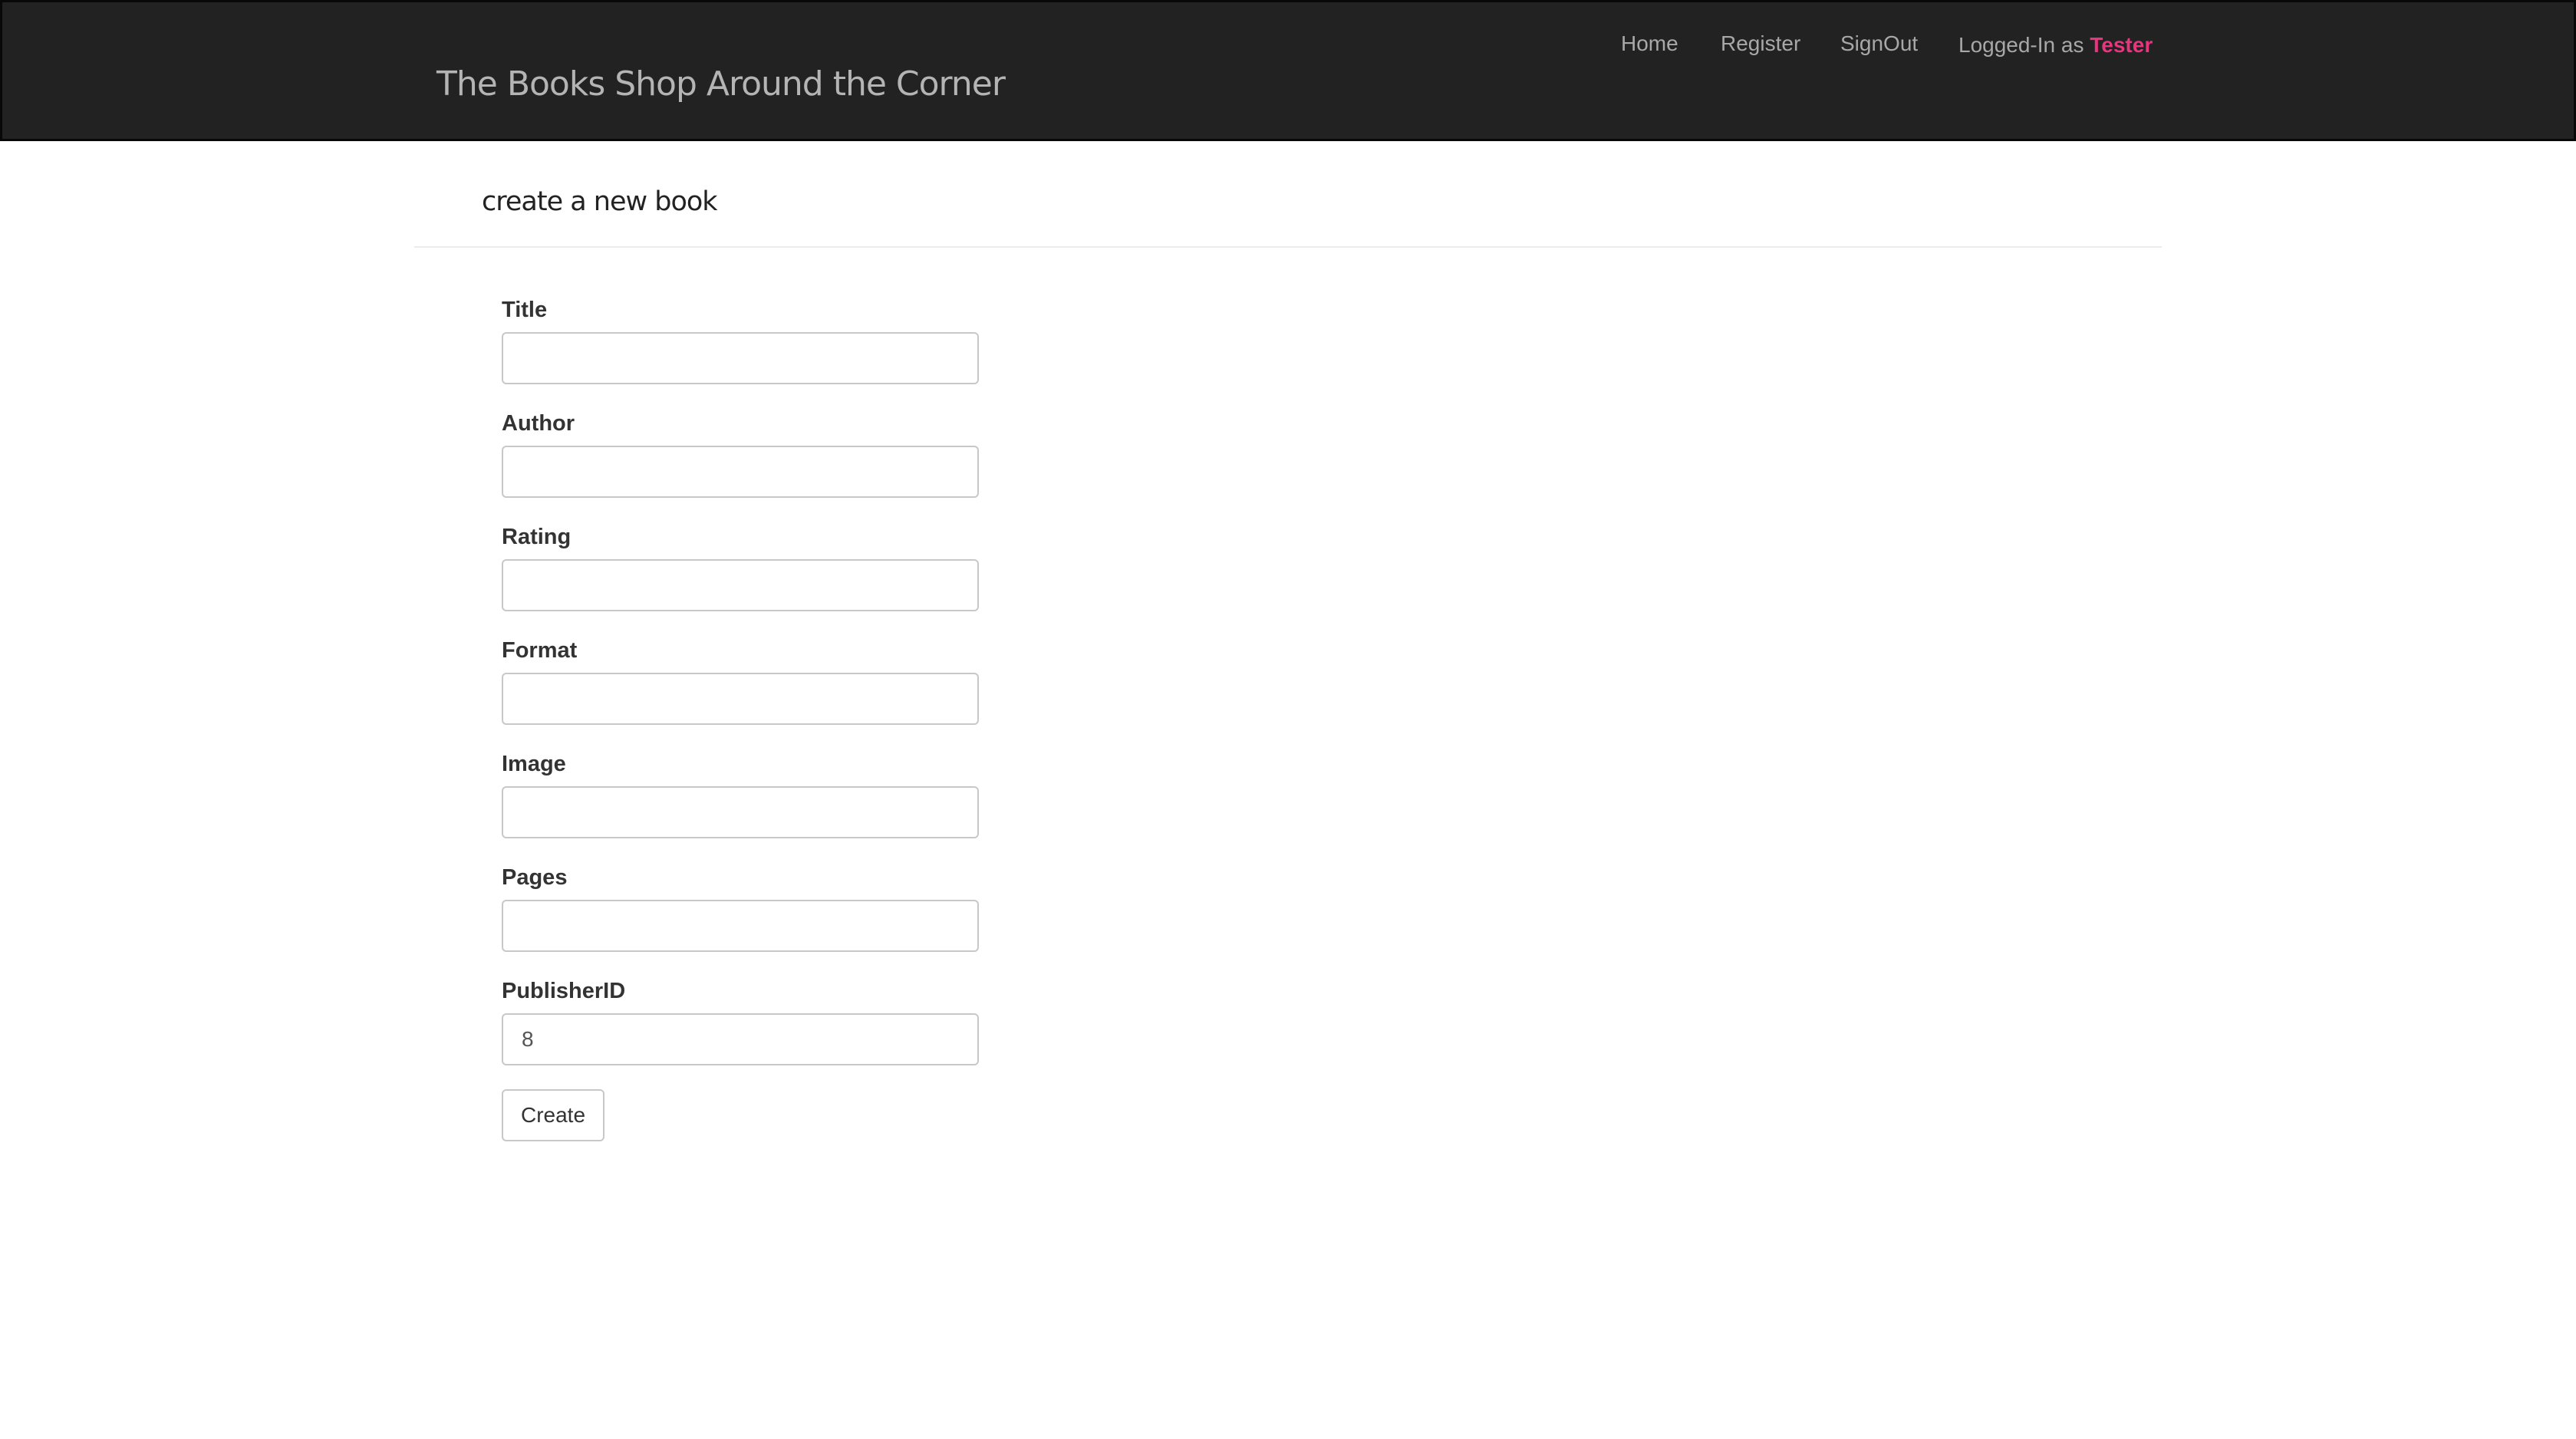  I want to click on author-input, so click(740, 472).